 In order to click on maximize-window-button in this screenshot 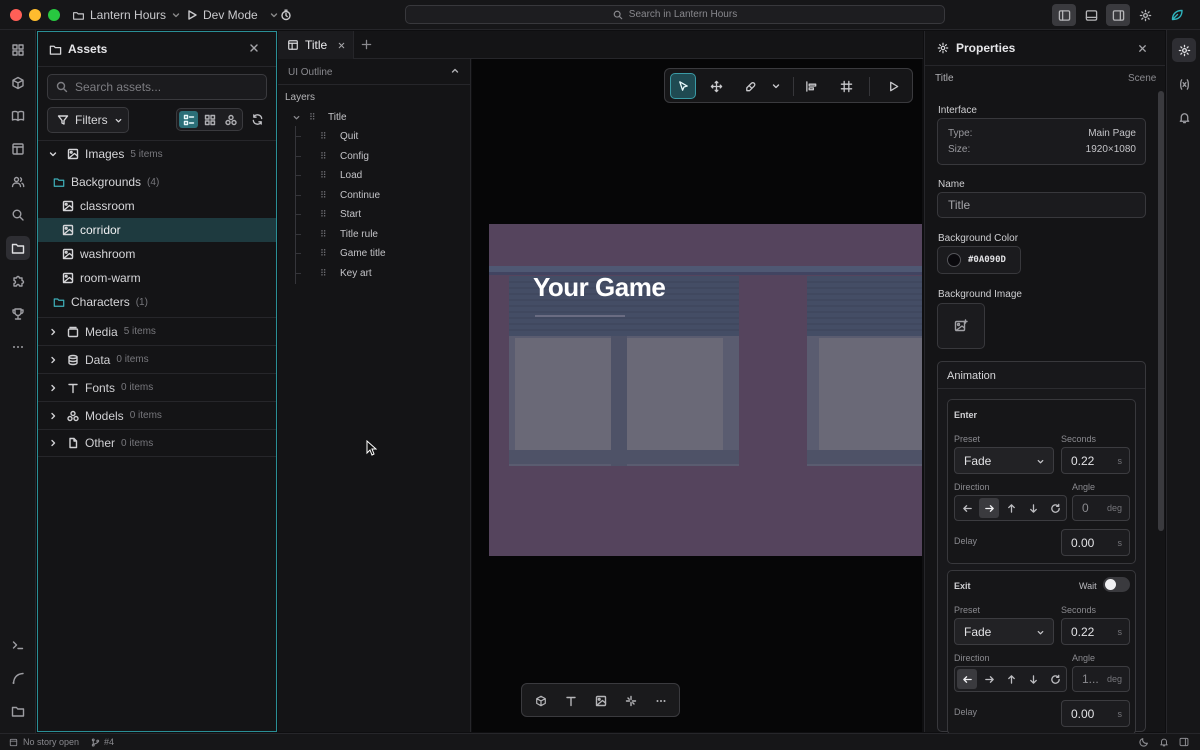, I will do `click(54, 15)`.